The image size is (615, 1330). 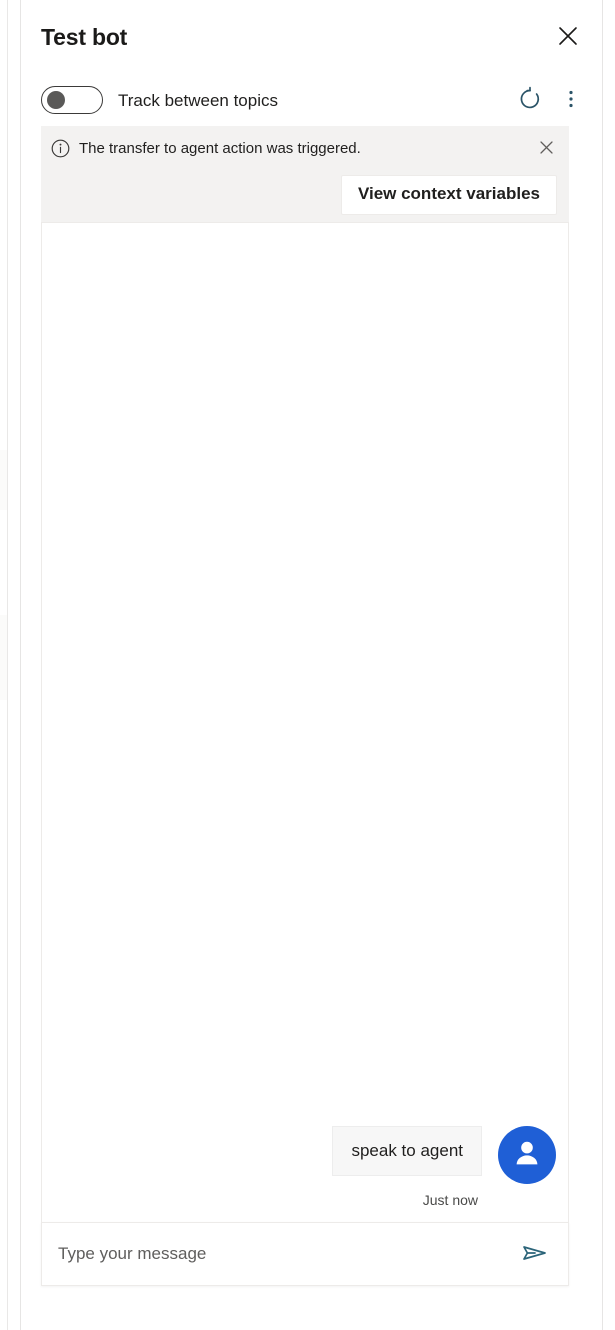 I want to click on panel-header: Test bot, so click(x=312, y=37).